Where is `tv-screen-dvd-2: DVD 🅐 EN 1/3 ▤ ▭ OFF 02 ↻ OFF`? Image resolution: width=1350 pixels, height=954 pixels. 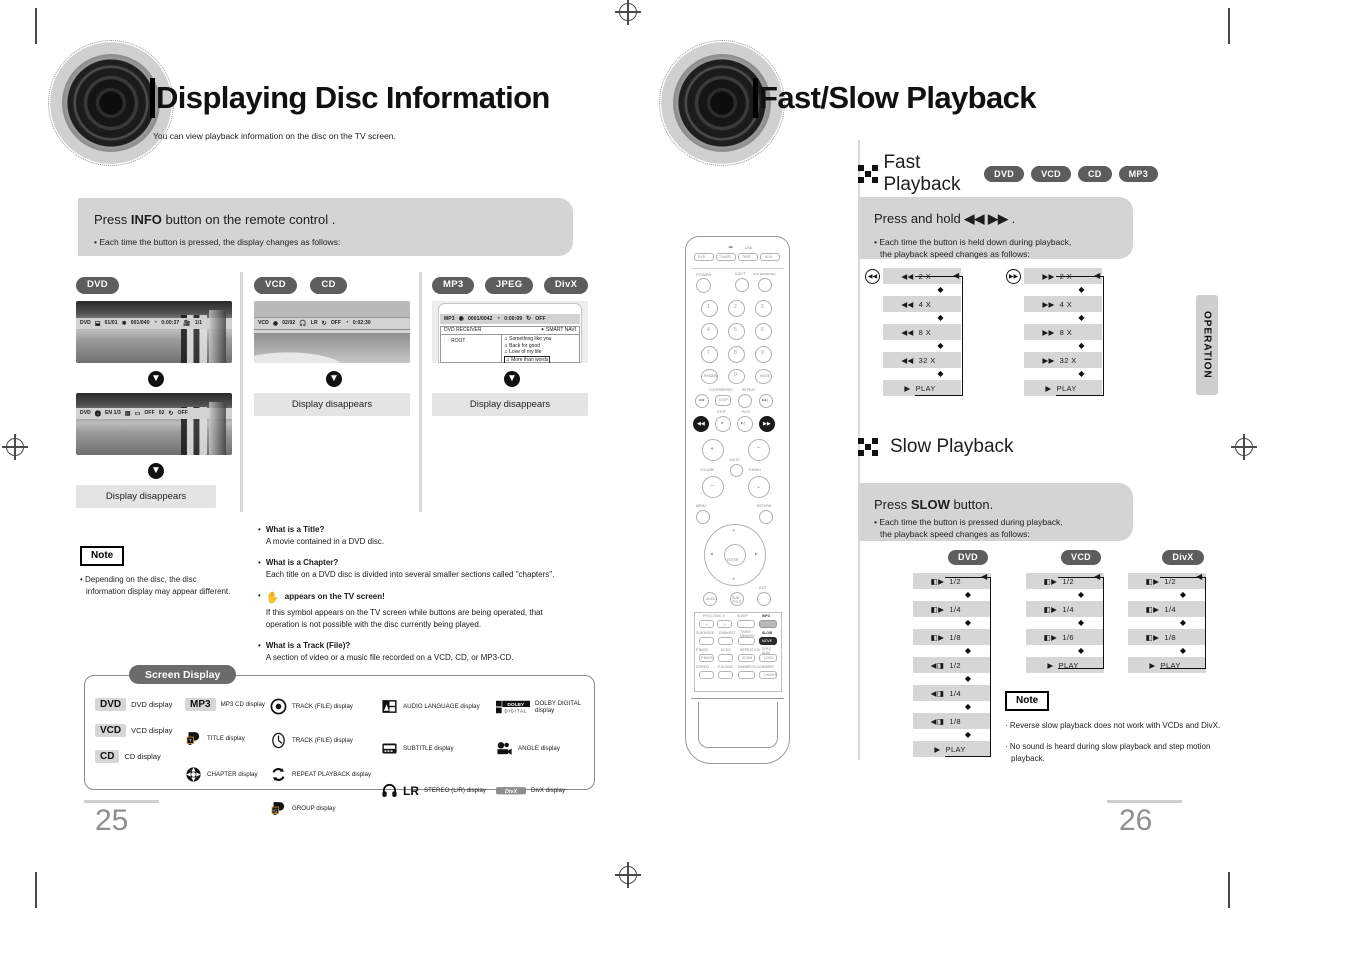
tv-screen-dvd-2: DVD 🅐 EN 1/3 ▤ ▭ OFF 02 ↻ OFF is located at coordinates (154, 423).